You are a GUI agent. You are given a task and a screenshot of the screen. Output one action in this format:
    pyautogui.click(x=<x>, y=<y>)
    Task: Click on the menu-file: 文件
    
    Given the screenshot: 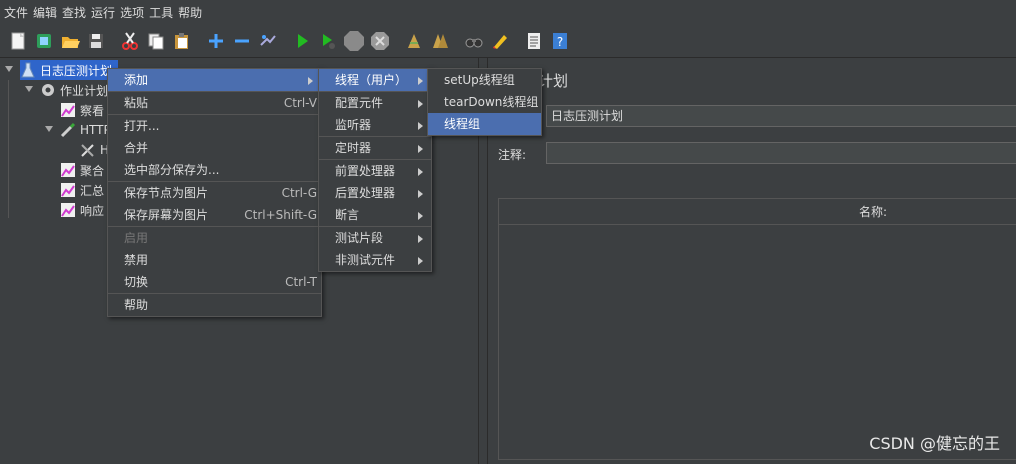 What is the action you would take?
    pyautogui.click(x=16, y=12)
    